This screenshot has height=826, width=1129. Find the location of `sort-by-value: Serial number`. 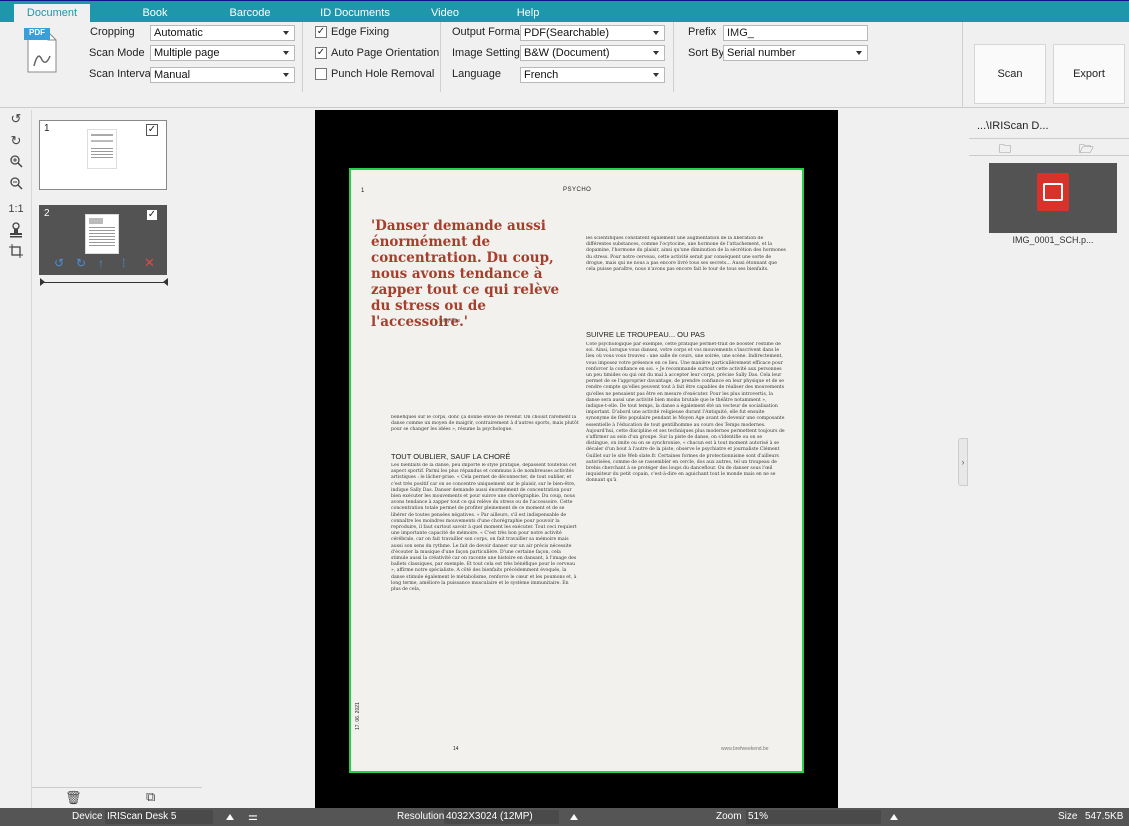

sort-by-value: Serial number is located at coordinates (761, 53).